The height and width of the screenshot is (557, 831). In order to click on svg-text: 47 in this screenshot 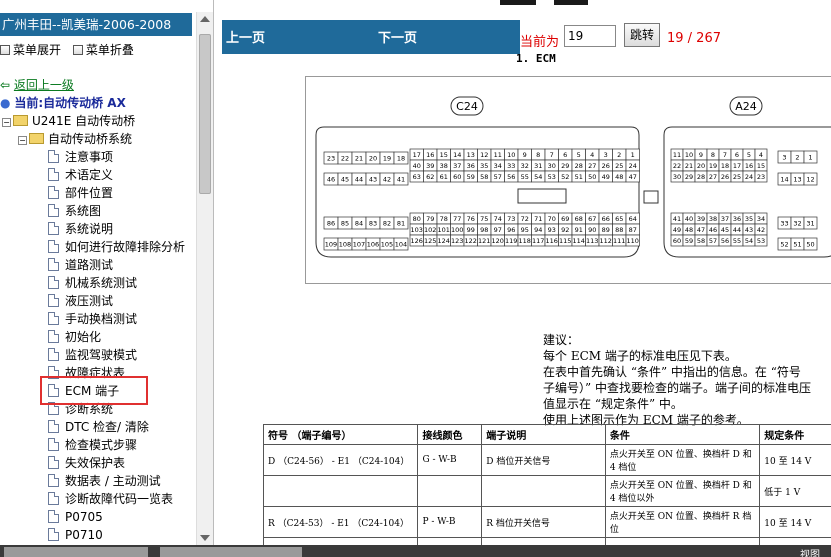, I will do `click(701, 230)`.